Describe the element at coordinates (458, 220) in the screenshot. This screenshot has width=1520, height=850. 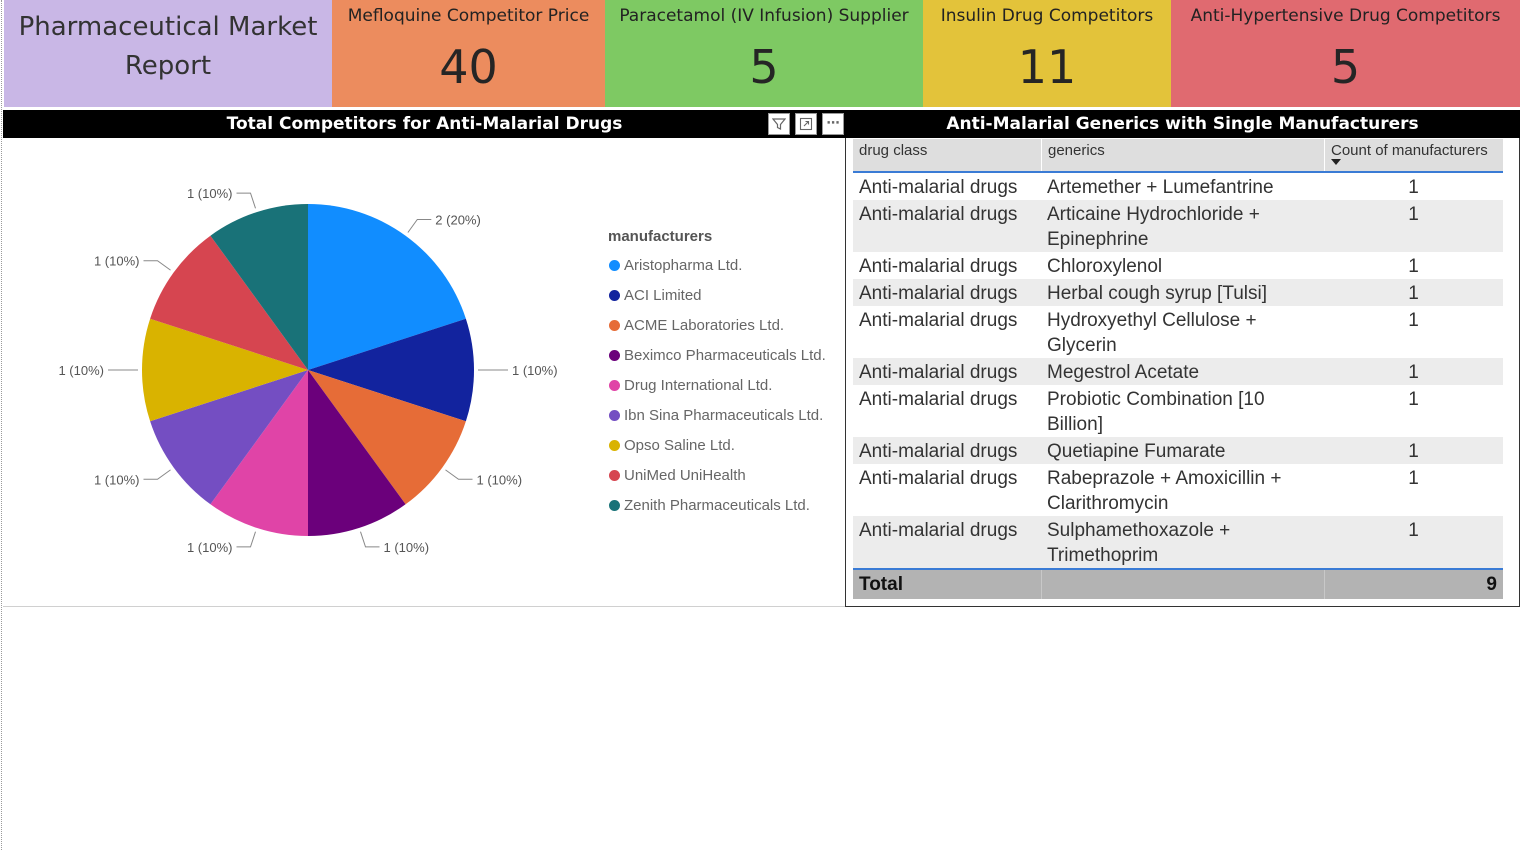
I see `data-label: 2 (20%)` at that location.